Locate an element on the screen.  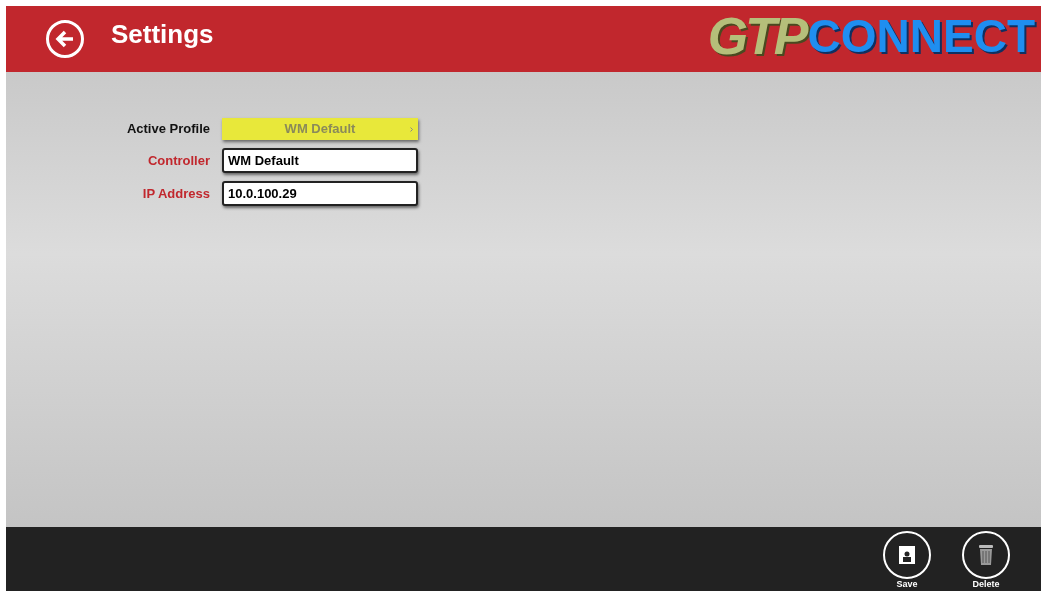
back-button is located at coordinates (65, 39).